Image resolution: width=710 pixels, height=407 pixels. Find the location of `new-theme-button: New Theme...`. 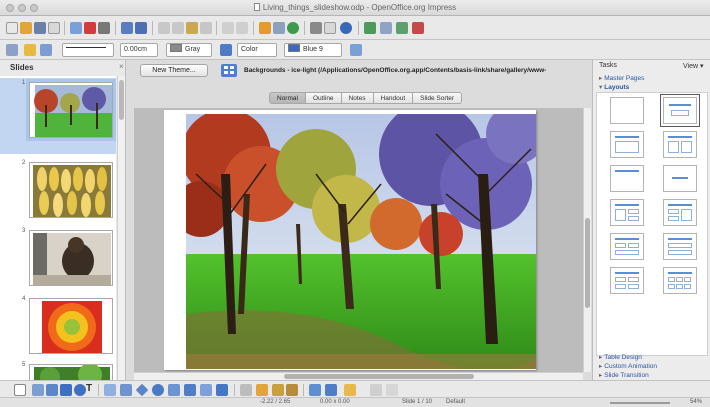

new-theme-button: New Theme... is located at coordinates (174, 70).